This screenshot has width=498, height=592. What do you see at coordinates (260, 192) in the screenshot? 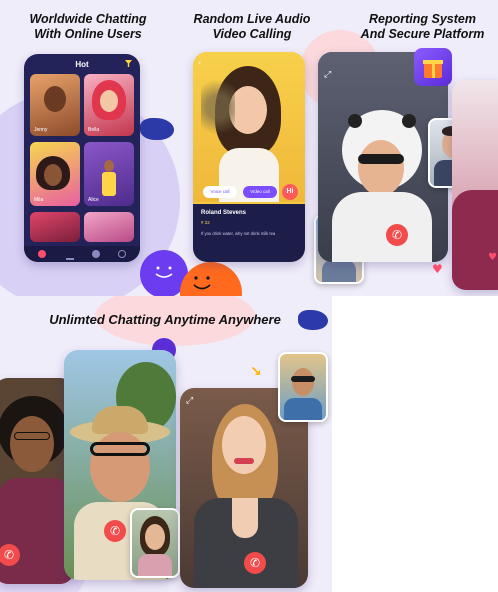
I see `video-call-button: Video call` at bounding box center [260, 192].